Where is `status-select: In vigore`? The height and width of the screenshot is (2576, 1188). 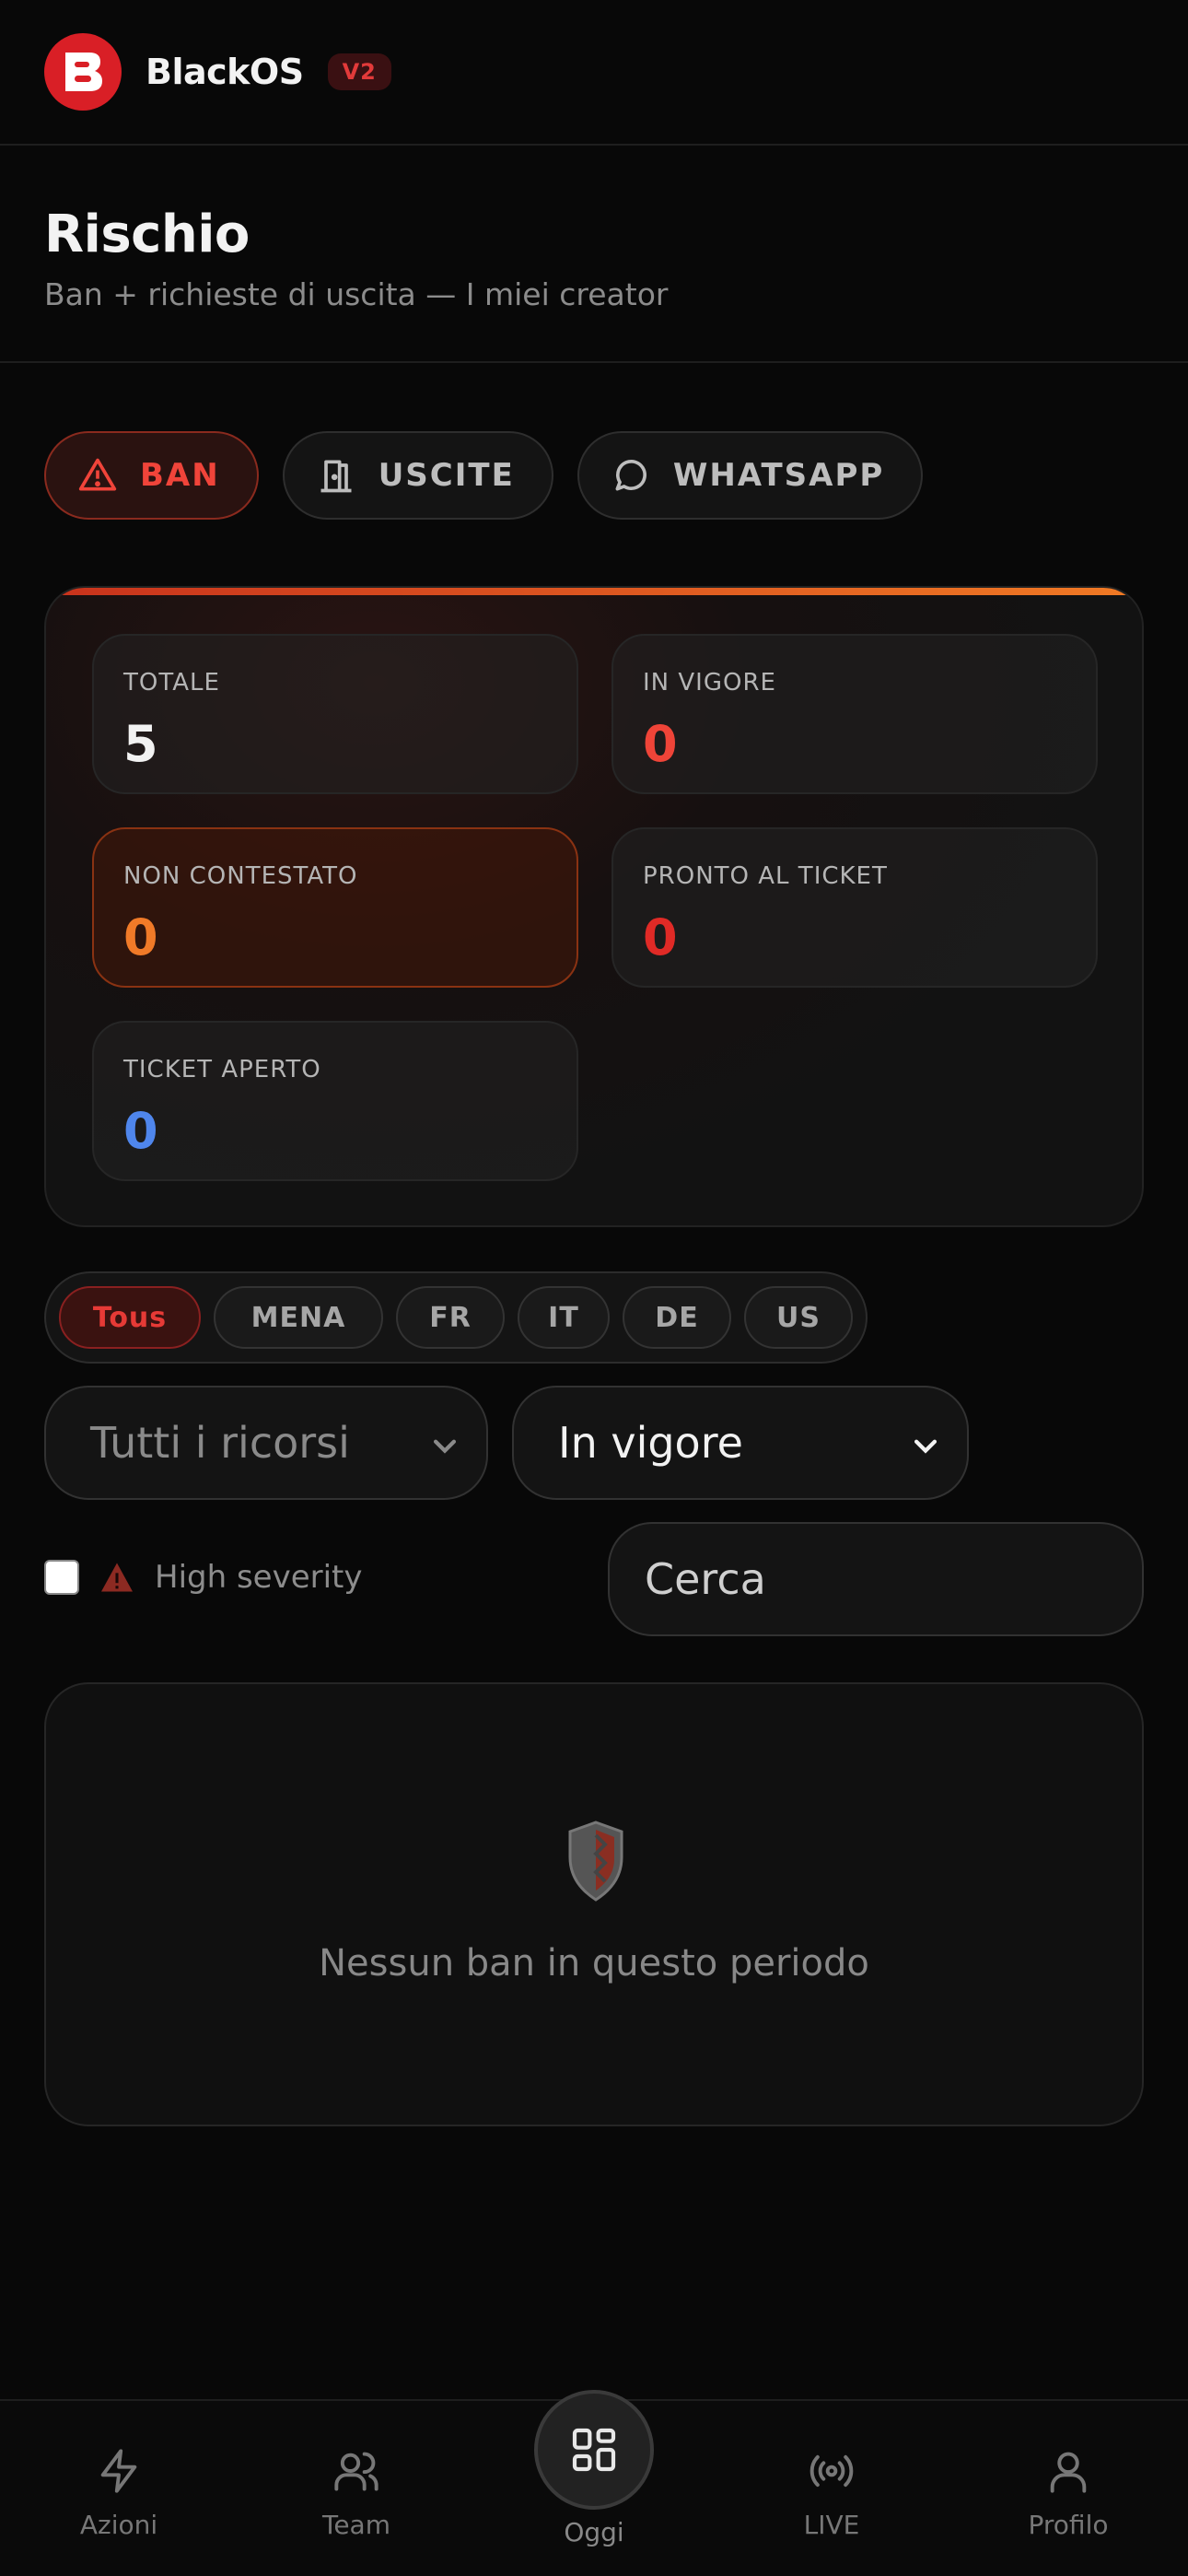
status-select: In vigore is located at coordinates (740, 1443).